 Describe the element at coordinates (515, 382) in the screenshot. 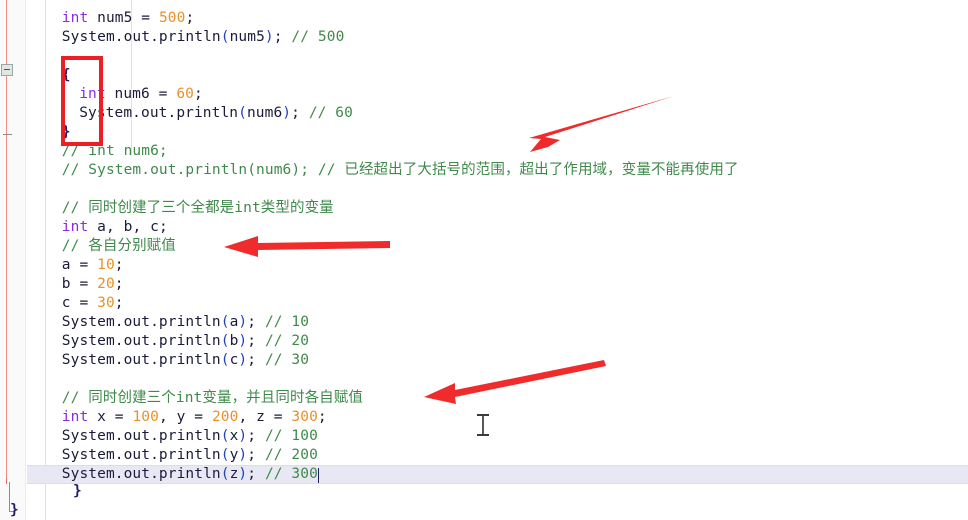

I see `arrow-to-multi-declare-comment` at that location.